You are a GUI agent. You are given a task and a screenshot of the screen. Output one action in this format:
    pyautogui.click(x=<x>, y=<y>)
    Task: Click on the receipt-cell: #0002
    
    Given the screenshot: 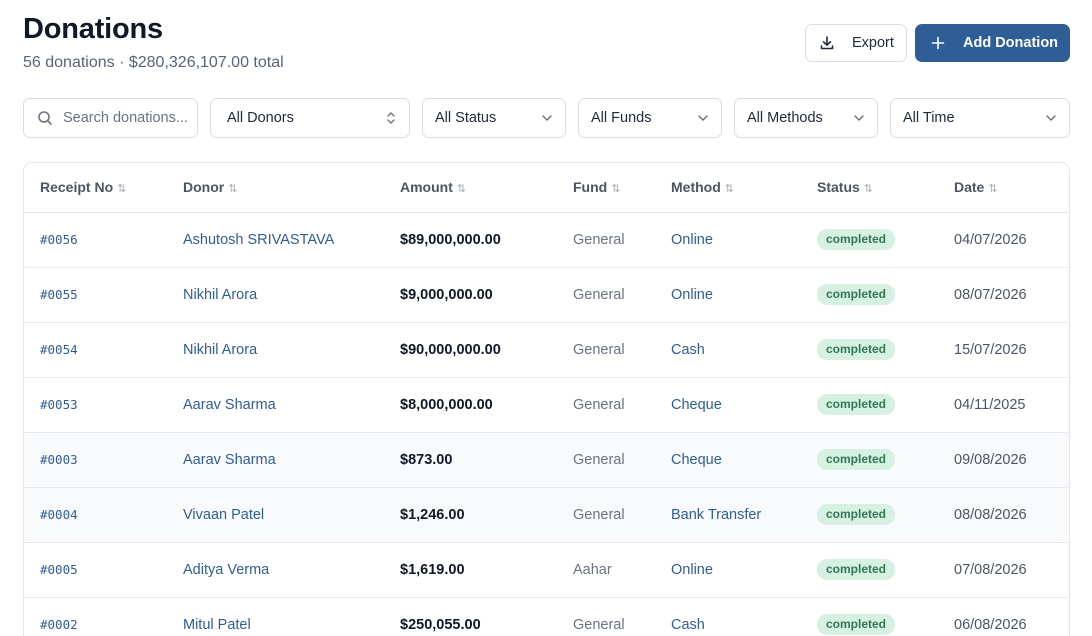 What is the action you would take?
    pyautogui.click(x=95, y=616)
    